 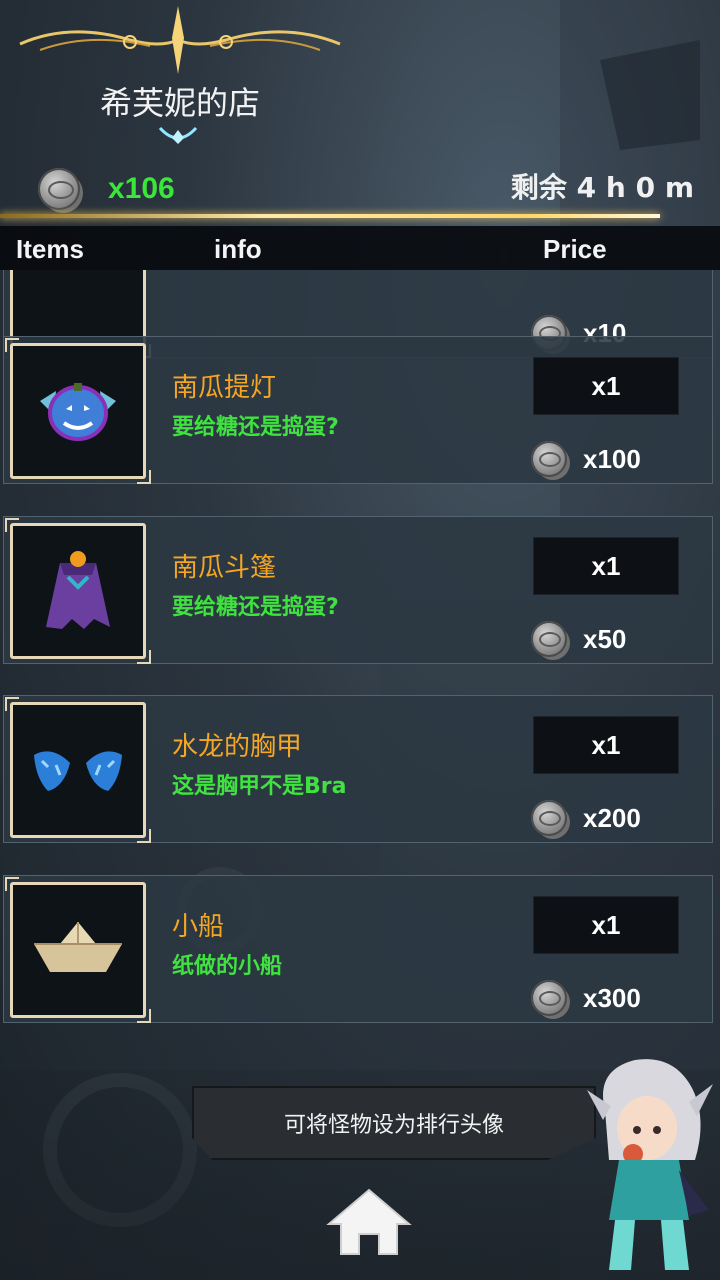 What do you see at coordinates (650, 1164) in the screenshot?
I see `npc-character` at bounding box center [650, 1164].